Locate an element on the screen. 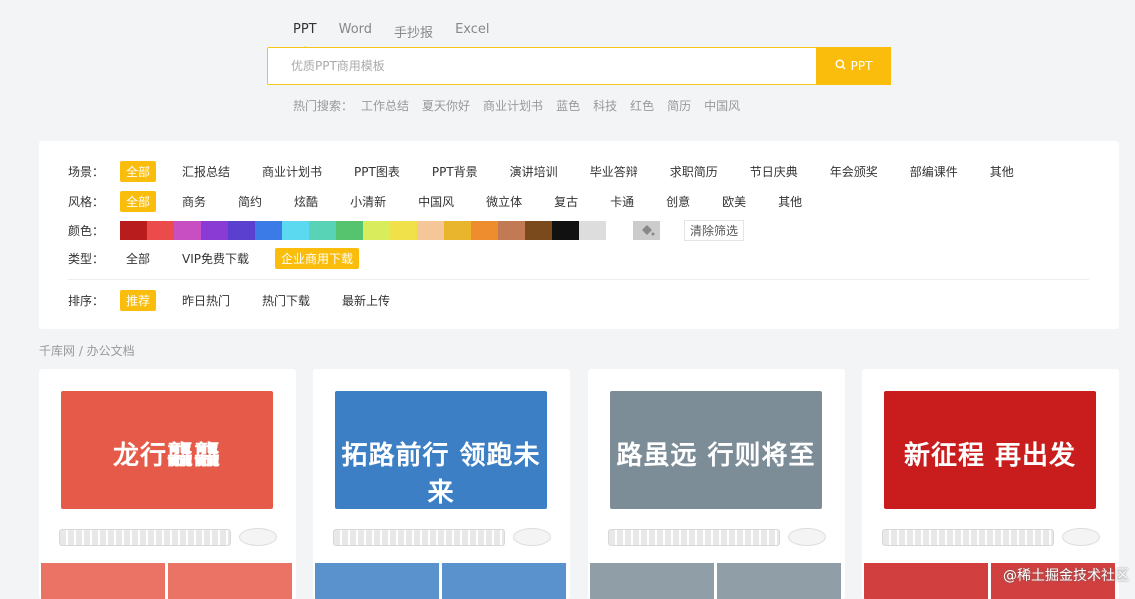  scene-filter-label: 场景： is located at coordinates (86, 172).